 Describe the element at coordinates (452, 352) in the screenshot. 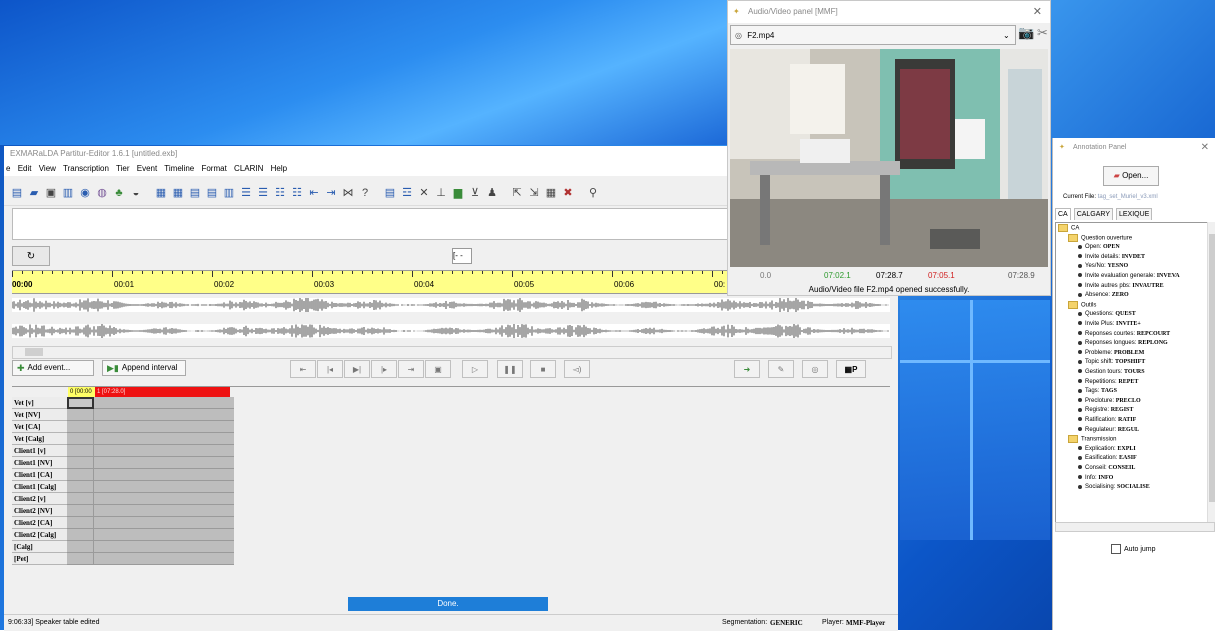

I see `waveform-scrollbar` at that location.